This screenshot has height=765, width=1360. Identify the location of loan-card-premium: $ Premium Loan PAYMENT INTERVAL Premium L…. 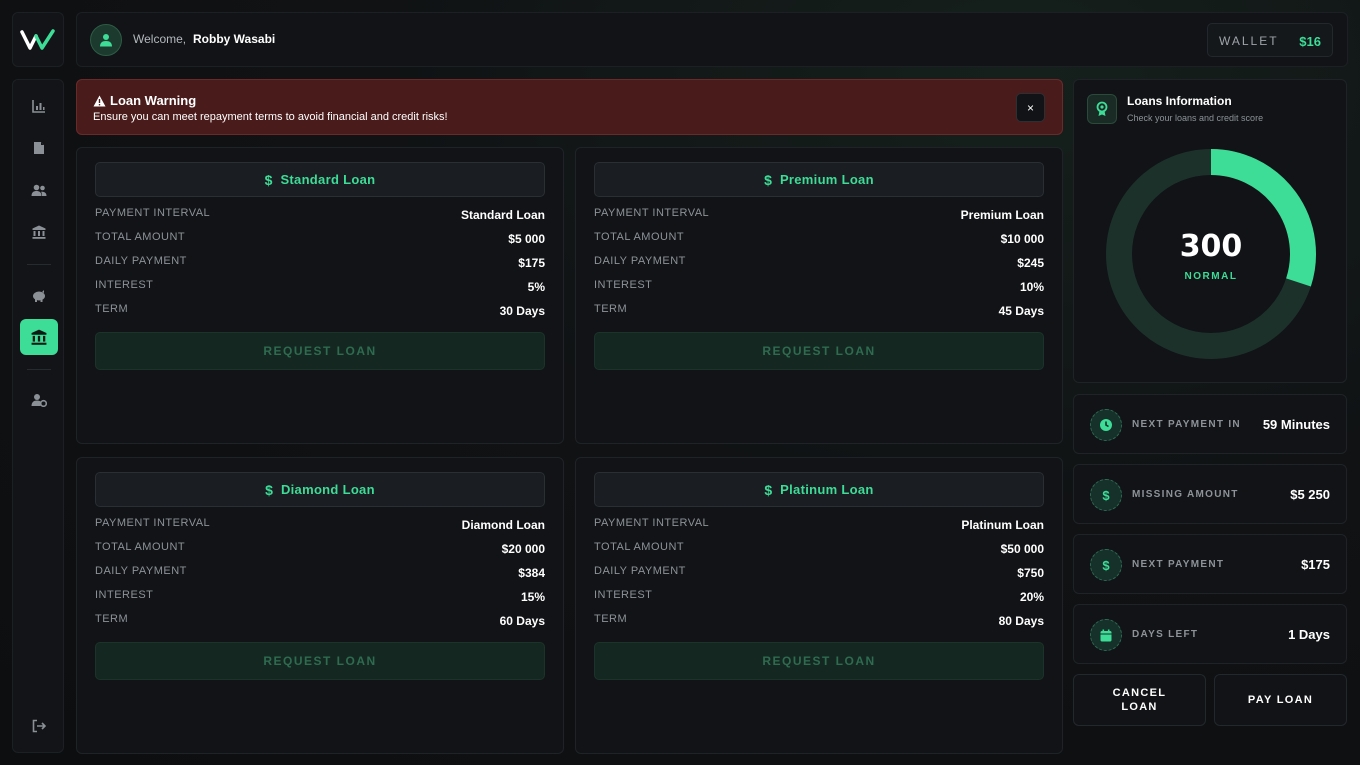
(819, 295).